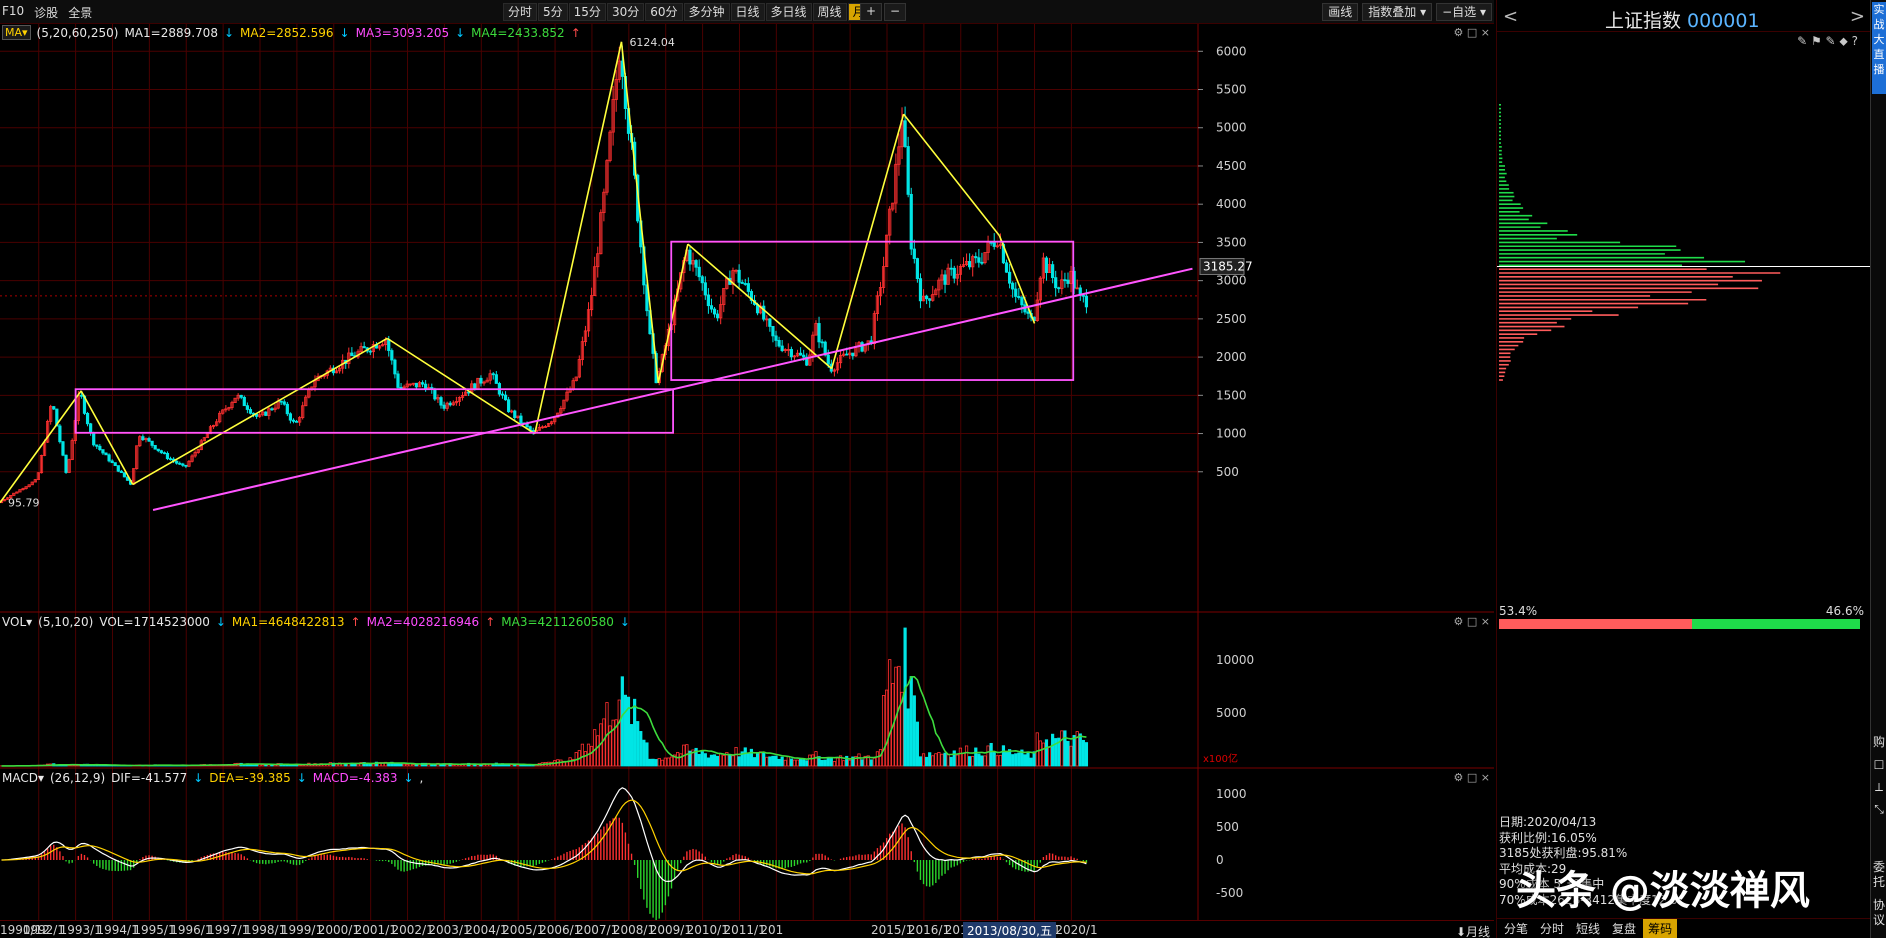  What do you see at coordinates (1472, 777) in the screenshot?
I see `macd-pane-controls: ⚙ □ ×` at bounding box center [1472, 777].